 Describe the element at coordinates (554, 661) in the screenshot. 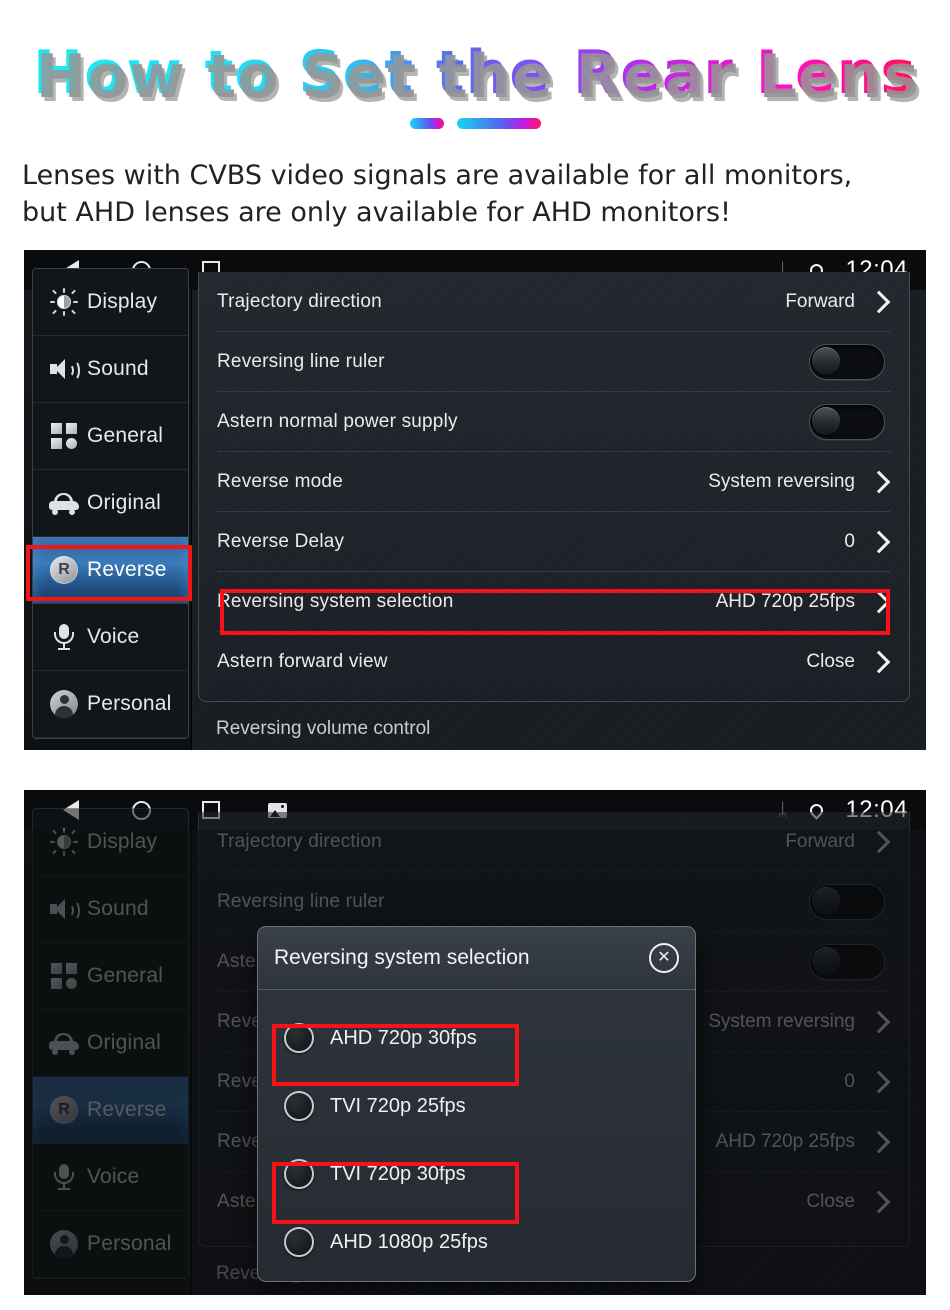

I see `settings-row-astern-forward-view: Astern forward view Close` at that location.